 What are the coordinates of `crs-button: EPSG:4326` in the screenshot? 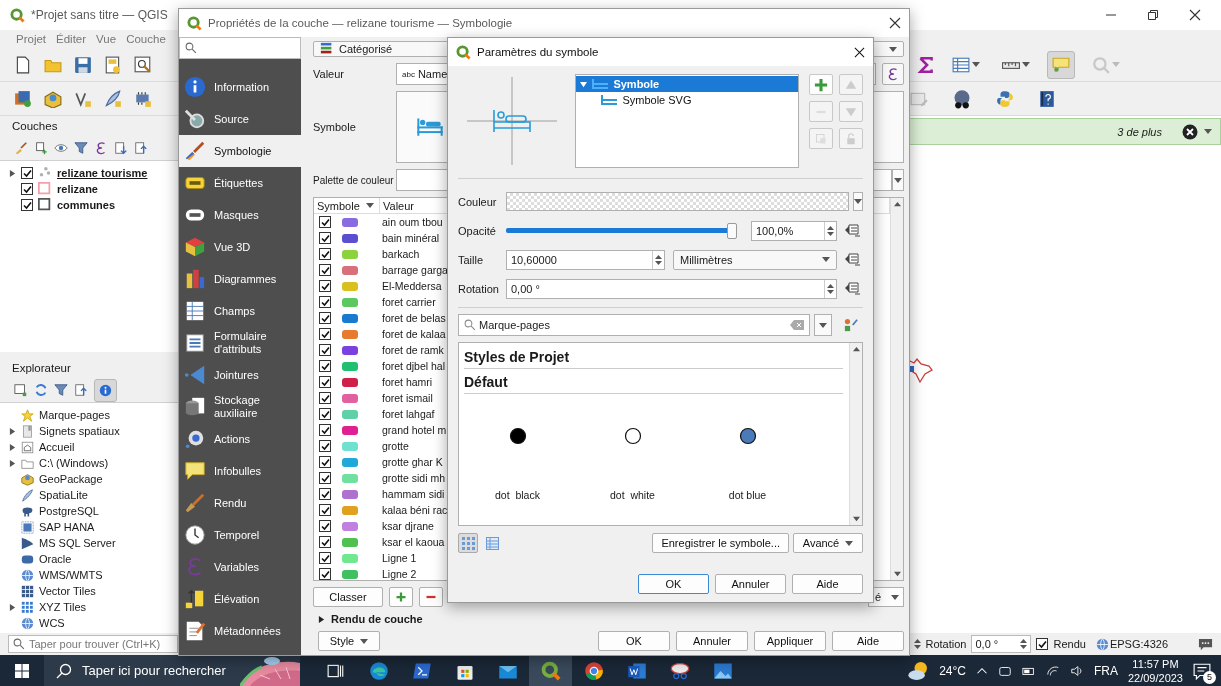 It's located at (1138, 644).